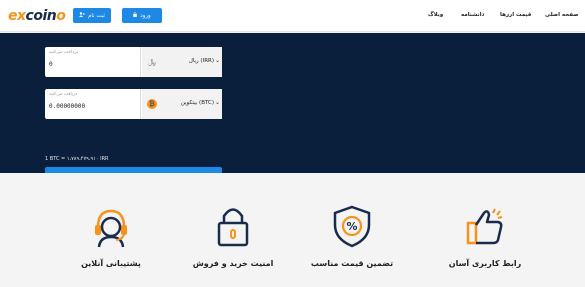 This screenshot has width=585, height=287. Describe the element at coordinates (135, 15) in the screenshot. I see `lock-icon` at that location.